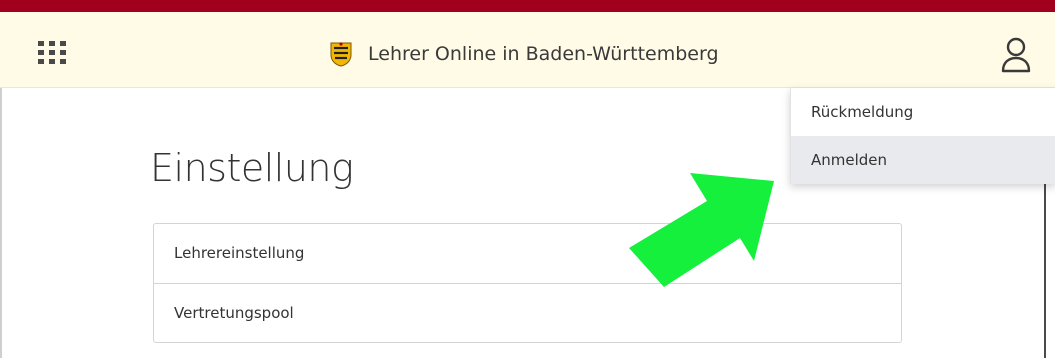 The image size is (1055, 358). What do you see at coordinates (341, 54) in the screenshot?
I see `coat-of-arms-icon` at bounding box center [341, 54].